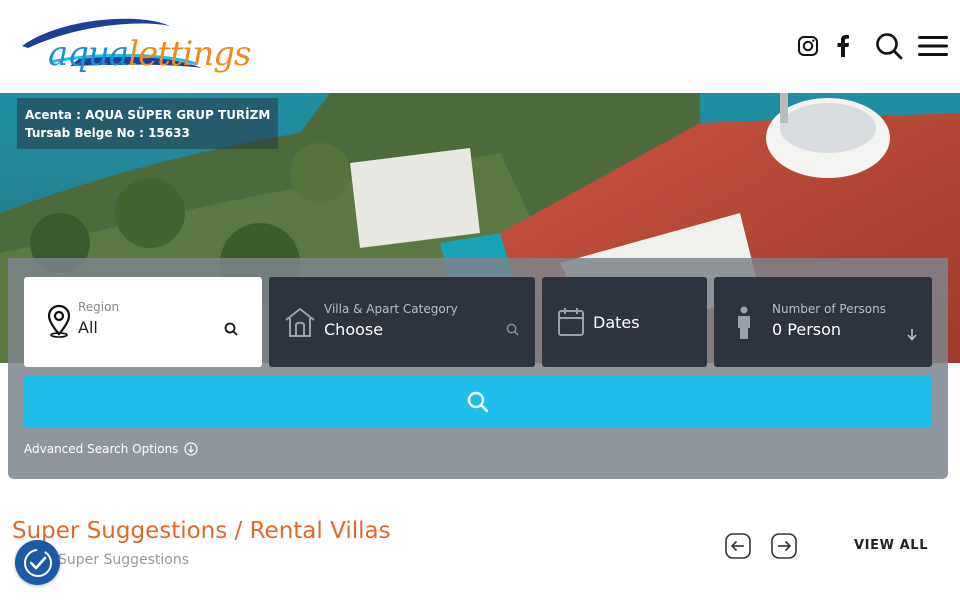 The height and width of the screenshot is (600, 960). What do you see at coordinates (88, 327) in the screenshot?
I see `region-value: All` at bounding box center [88, 327].